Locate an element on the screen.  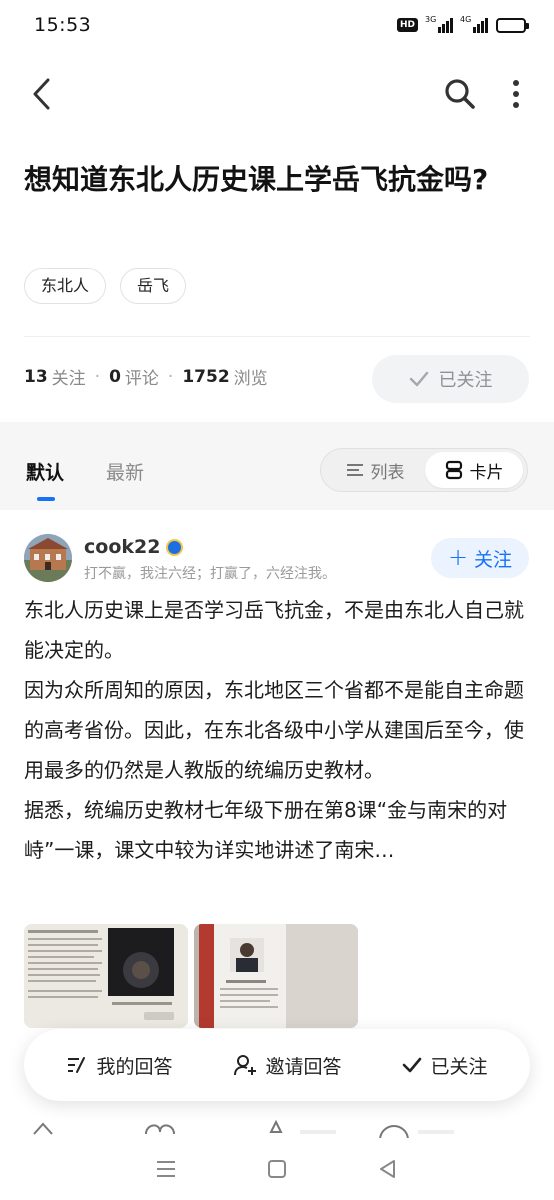
answer-paragraph: 东北人历史课上是否学习岳飞抗金，不是由东北人自己就能决定的。 is located at coordinates (274, 630).